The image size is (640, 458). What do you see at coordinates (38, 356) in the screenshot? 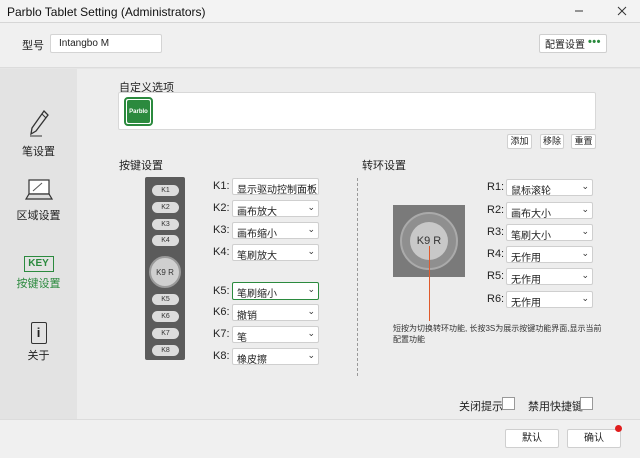
I see `sidebar-item-label: 关于` at bounding box center [38, 356].